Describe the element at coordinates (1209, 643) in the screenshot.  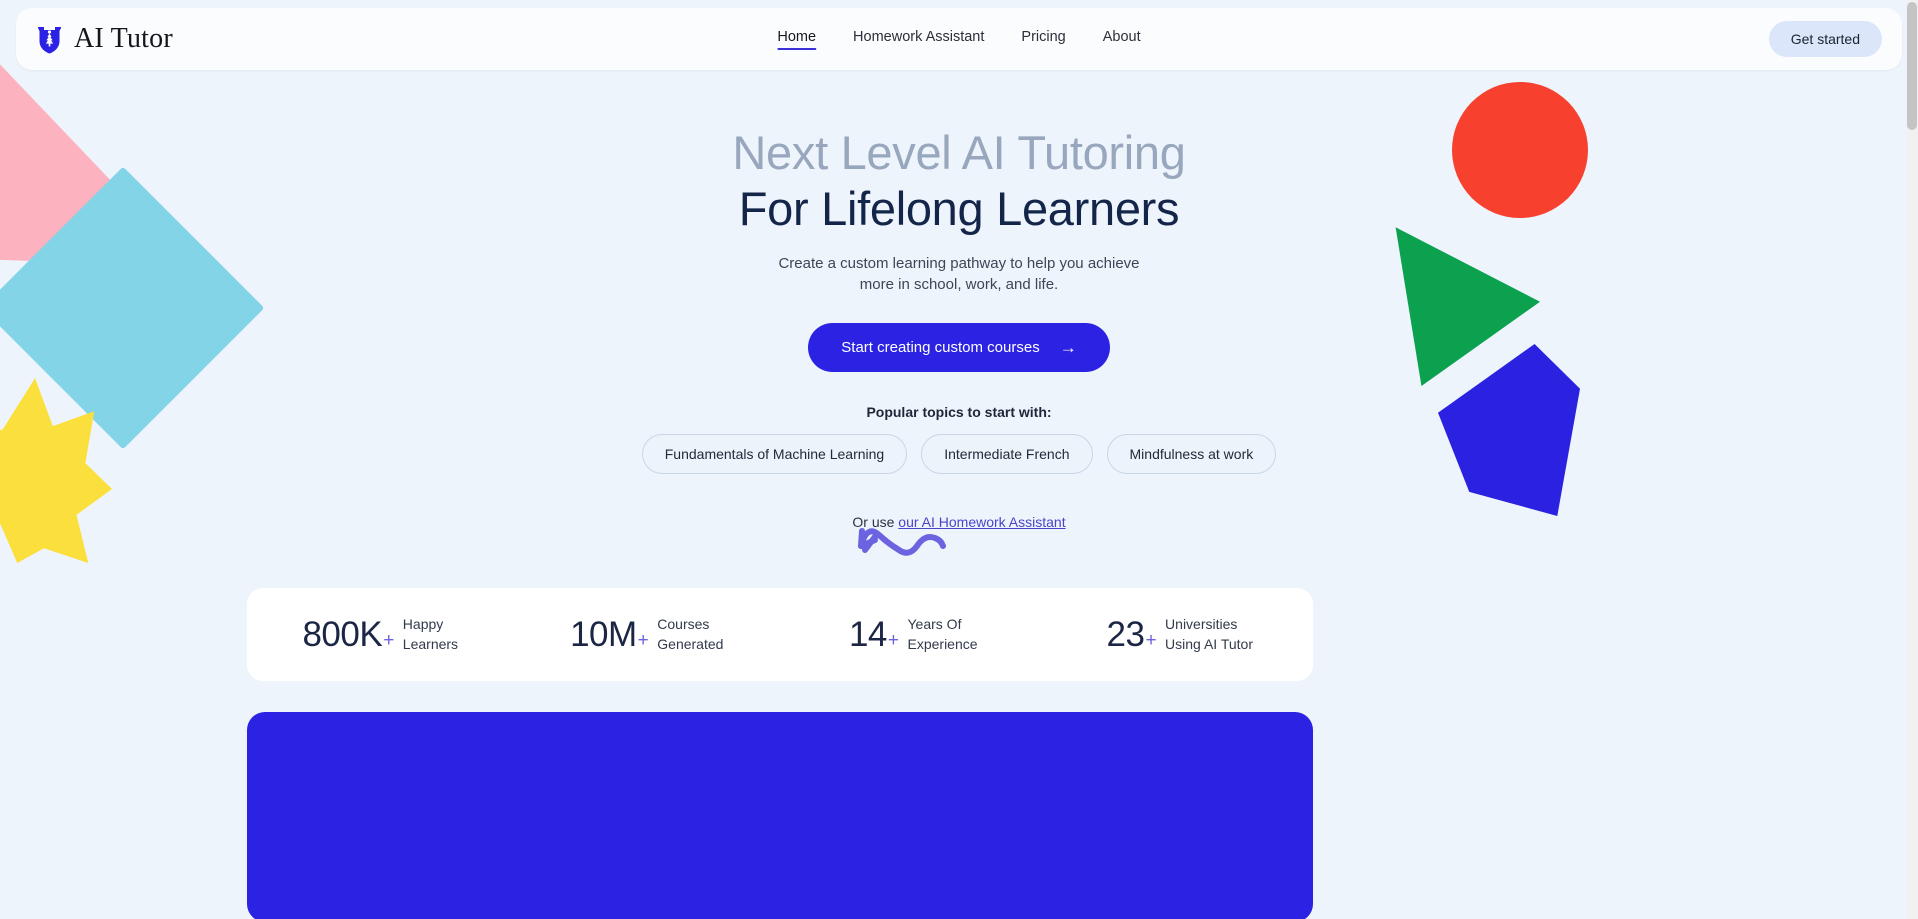
I see `stat-label-line-2: Using AI Tutor` at that location.